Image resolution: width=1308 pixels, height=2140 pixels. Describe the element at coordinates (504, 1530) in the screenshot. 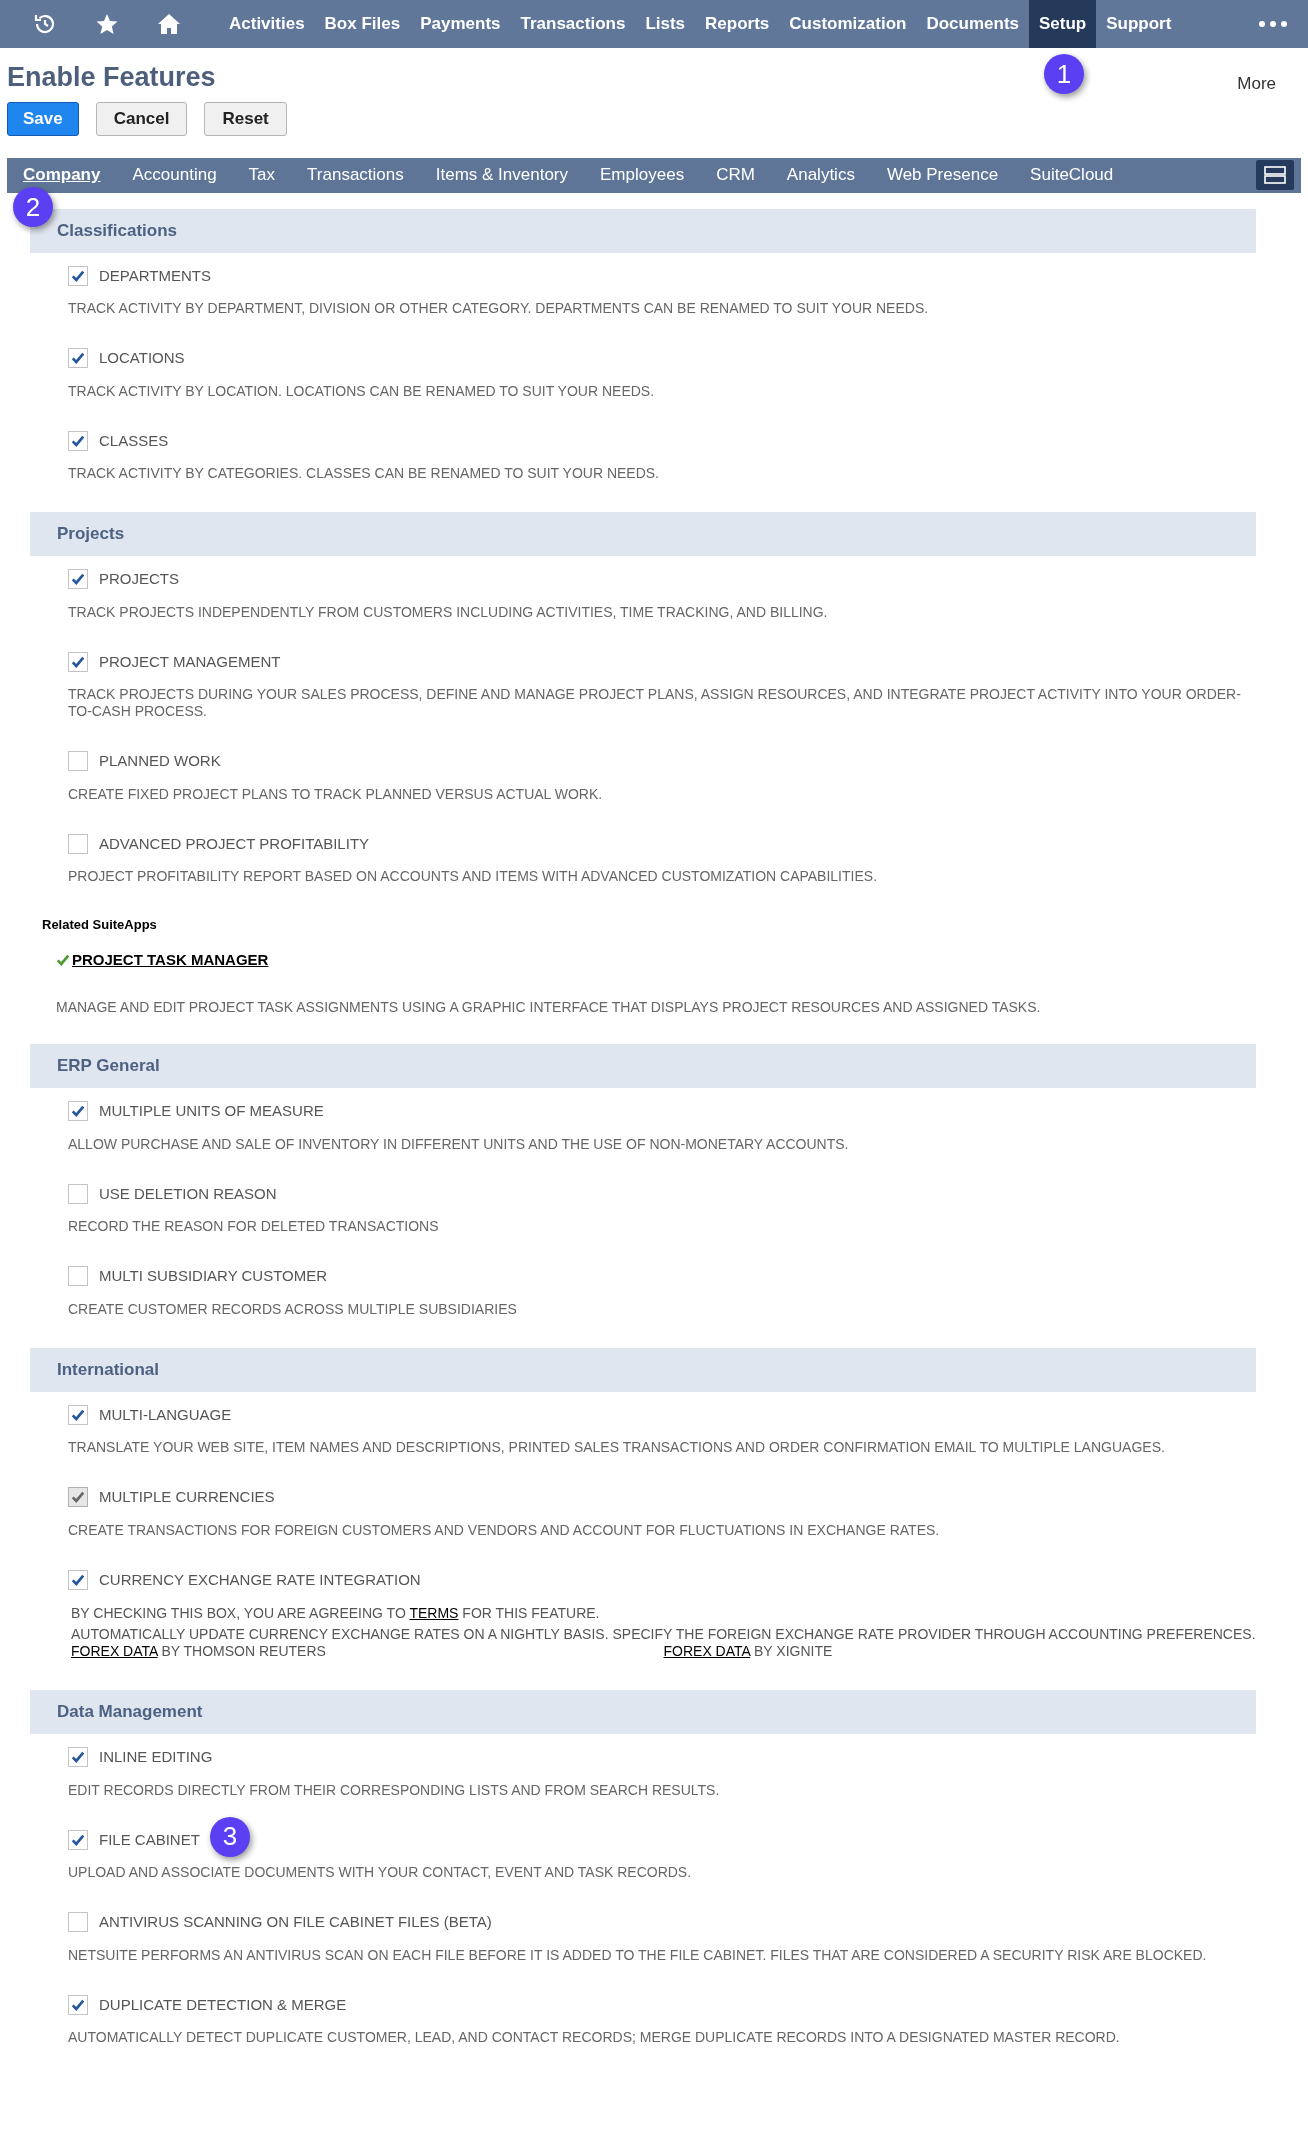

I see `feature-description: CREATE TRANSACTIONS FOR FOREIGN CUSTOMERS AND VENDORS AND ACCOUNT FOR FLUCTUATIONS IN EXCHANGE RATES.` at that location.